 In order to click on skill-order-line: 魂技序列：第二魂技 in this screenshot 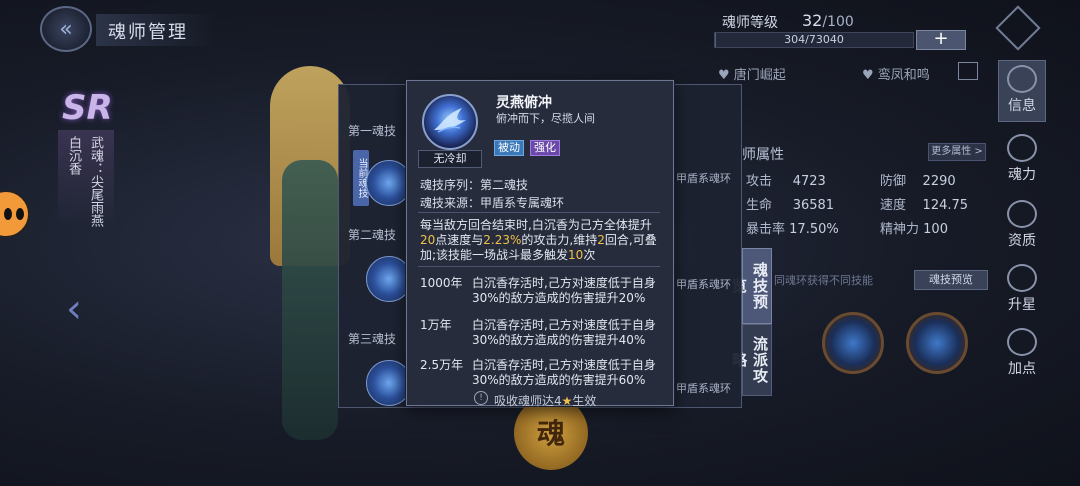, I will do `click(474, 185)`.